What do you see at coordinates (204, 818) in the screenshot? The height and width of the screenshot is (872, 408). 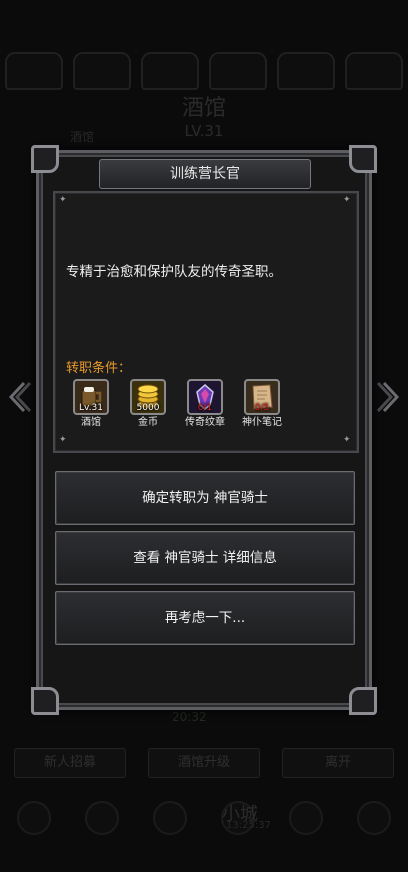 I see `background-bottom-bar` at bounding box center [204, 818].